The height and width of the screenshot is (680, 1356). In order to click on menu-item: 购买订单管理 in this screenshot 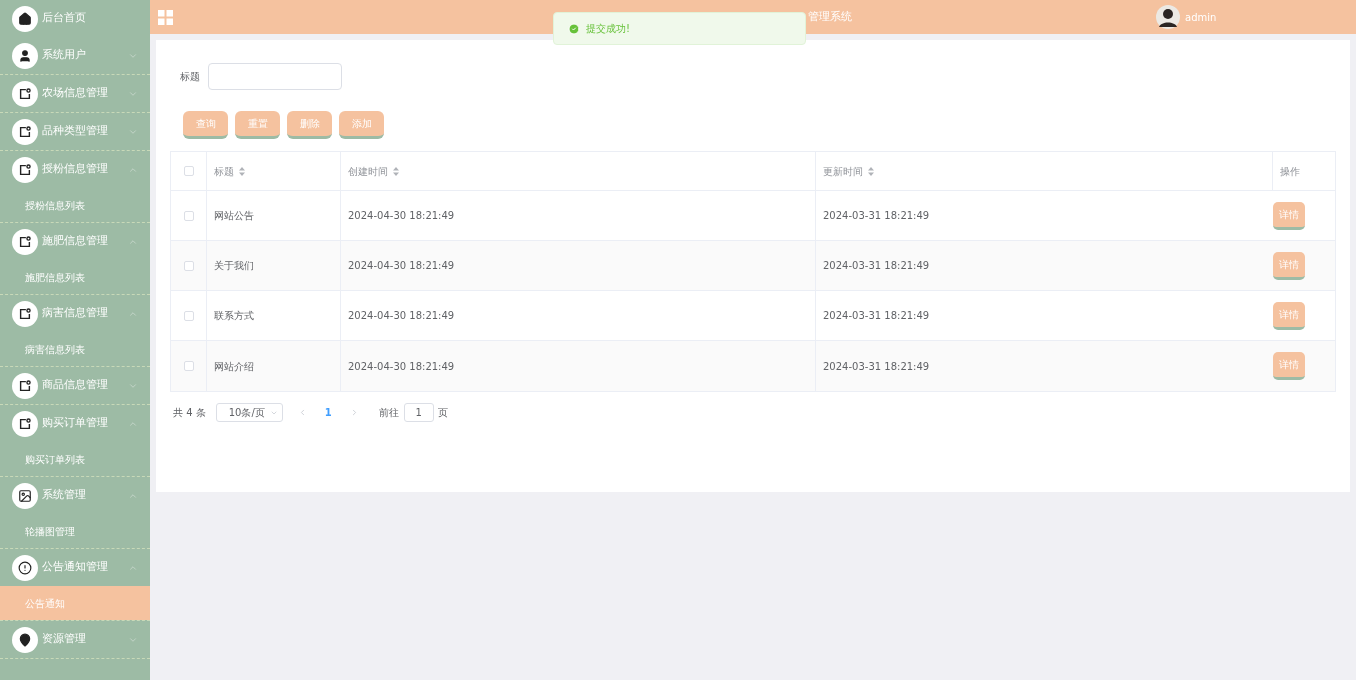, I will do `click(75, 423)`.